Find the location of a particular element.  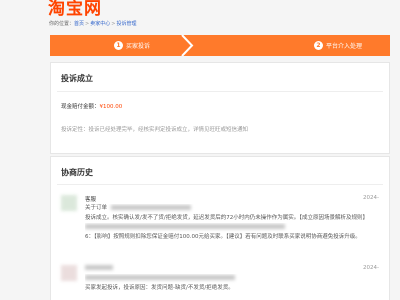

progress-steps: 1 买家投诉 2 平台介入处理 is located at coordinates (220, 45).